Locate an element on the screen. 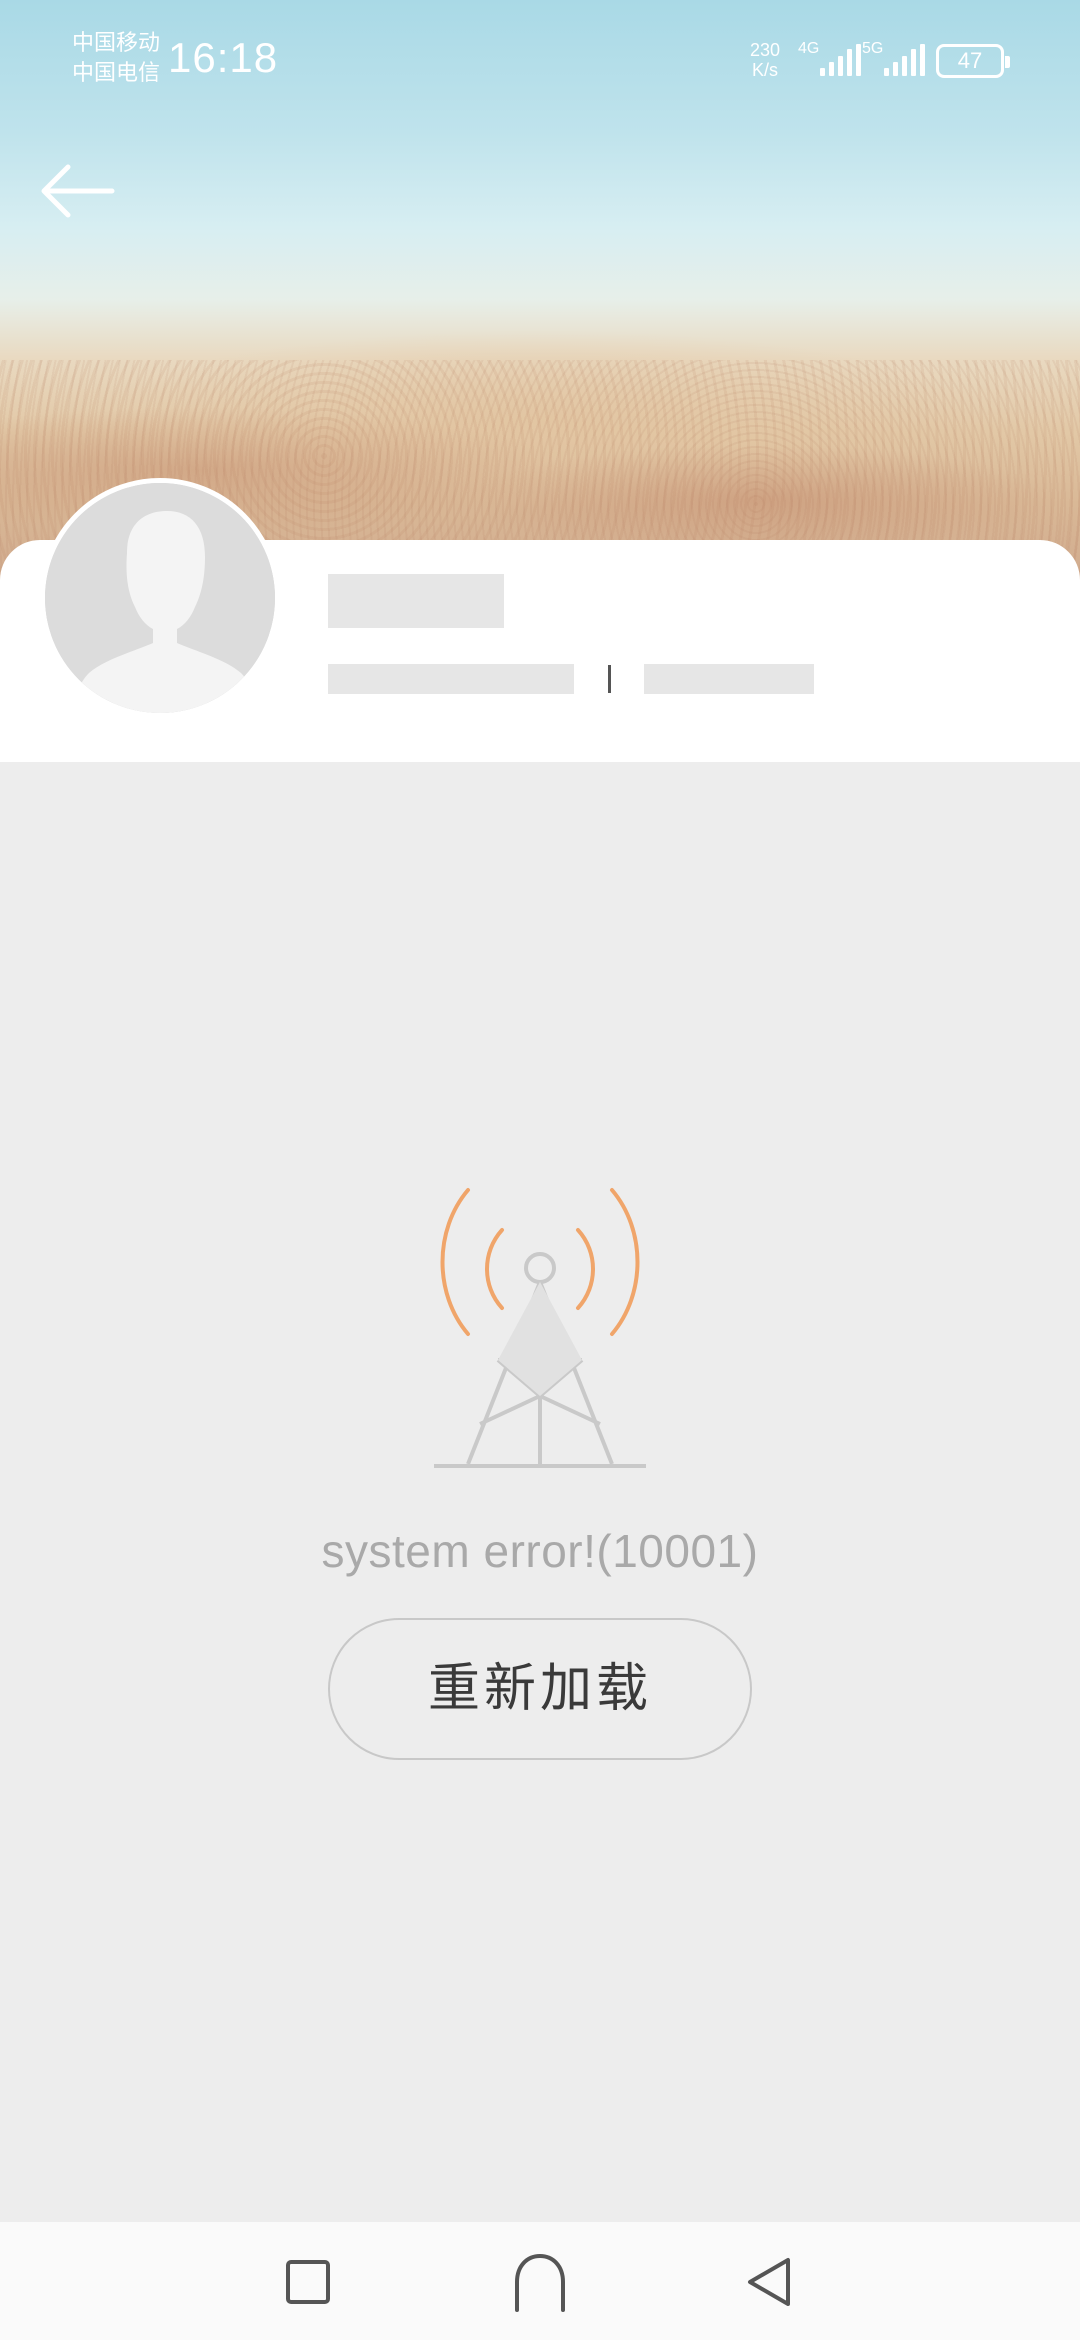  error-message: system error!(10001) is located at coordinates (540, 1551).